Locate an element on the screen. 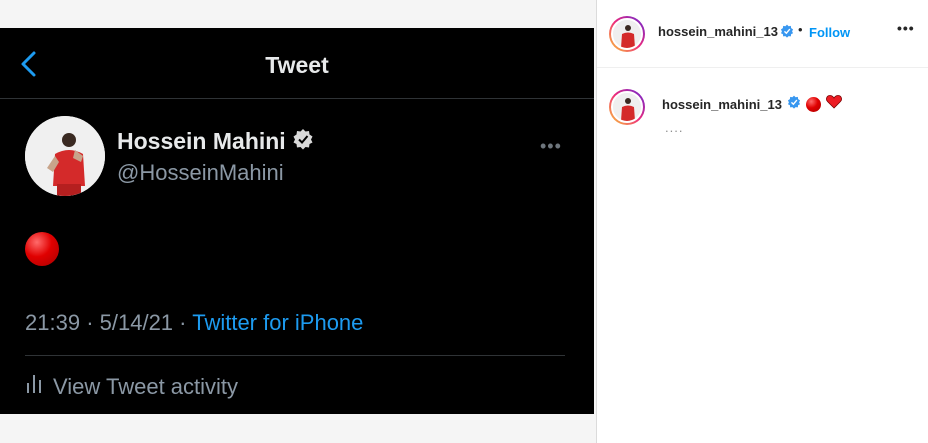 The image size is (928, 443). caption-username: hossein_mahini_13 is located at coordinates (722, 104).